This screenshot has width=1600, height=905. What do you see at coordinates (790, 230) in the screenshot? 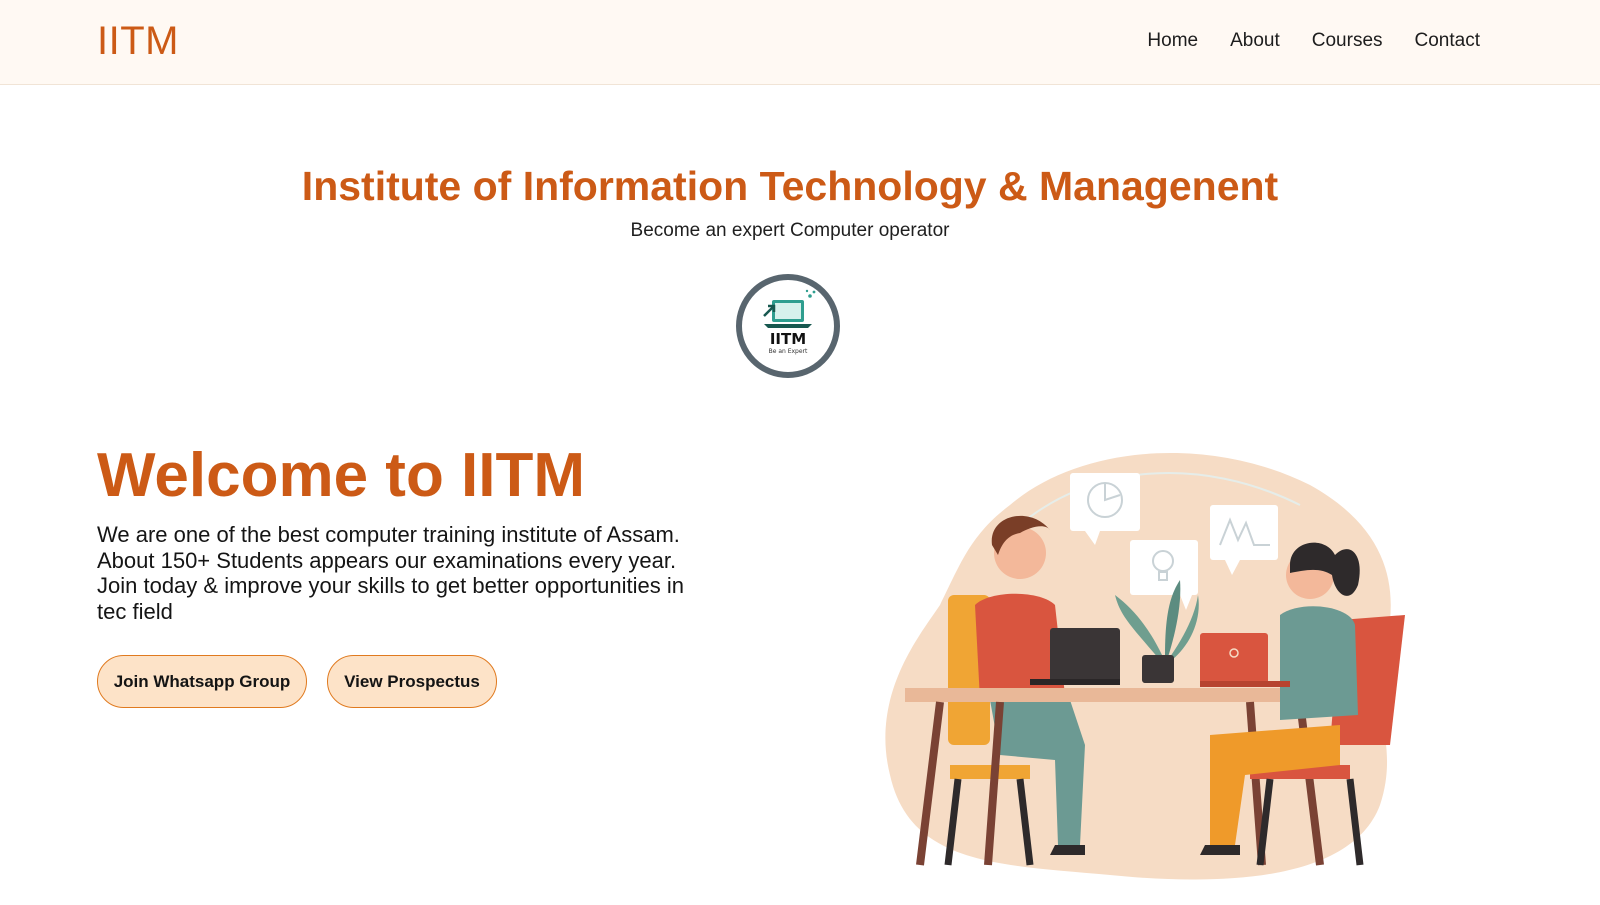
I see `institute-subtitle: Become an expert Computer operator` at bounding box center [790, 230].